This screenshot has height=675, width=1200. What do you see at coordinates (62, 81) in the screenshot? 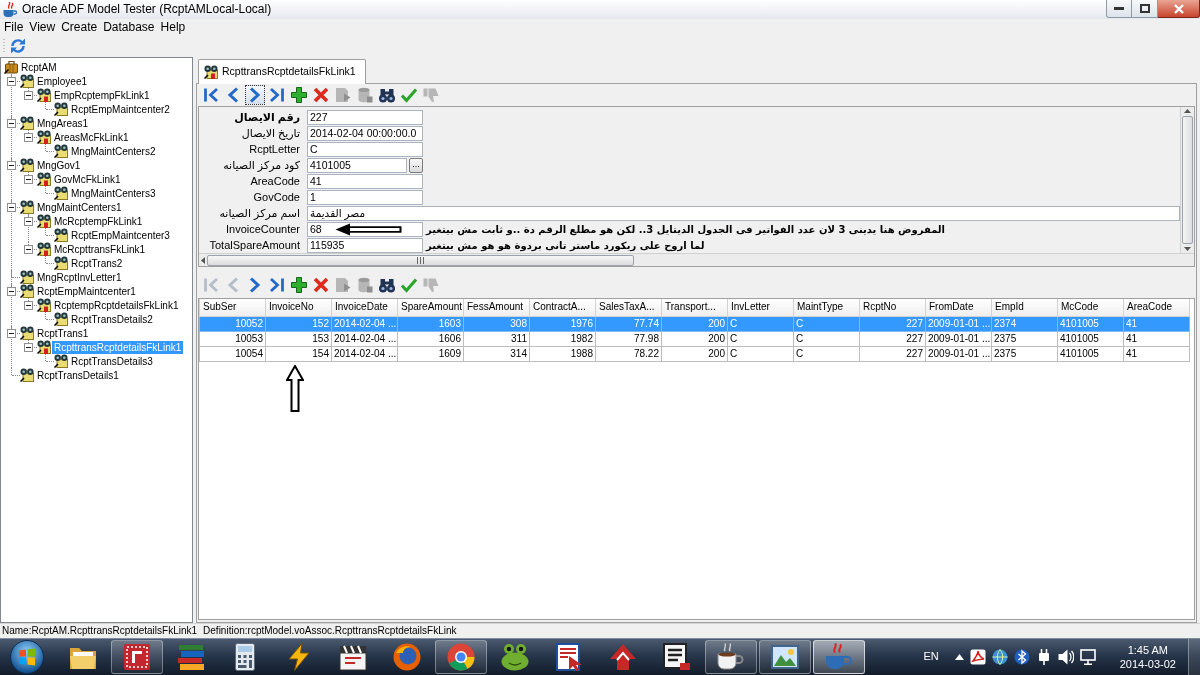
I see `tree-item: Employee1` at bounding box center [62, 81].